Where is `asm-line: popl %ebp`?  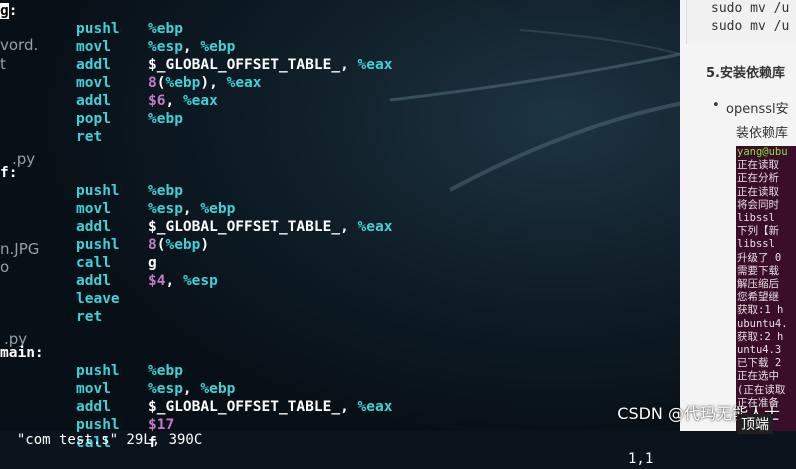 asm-line: popl %ebp is located at coordinates (340, 119).